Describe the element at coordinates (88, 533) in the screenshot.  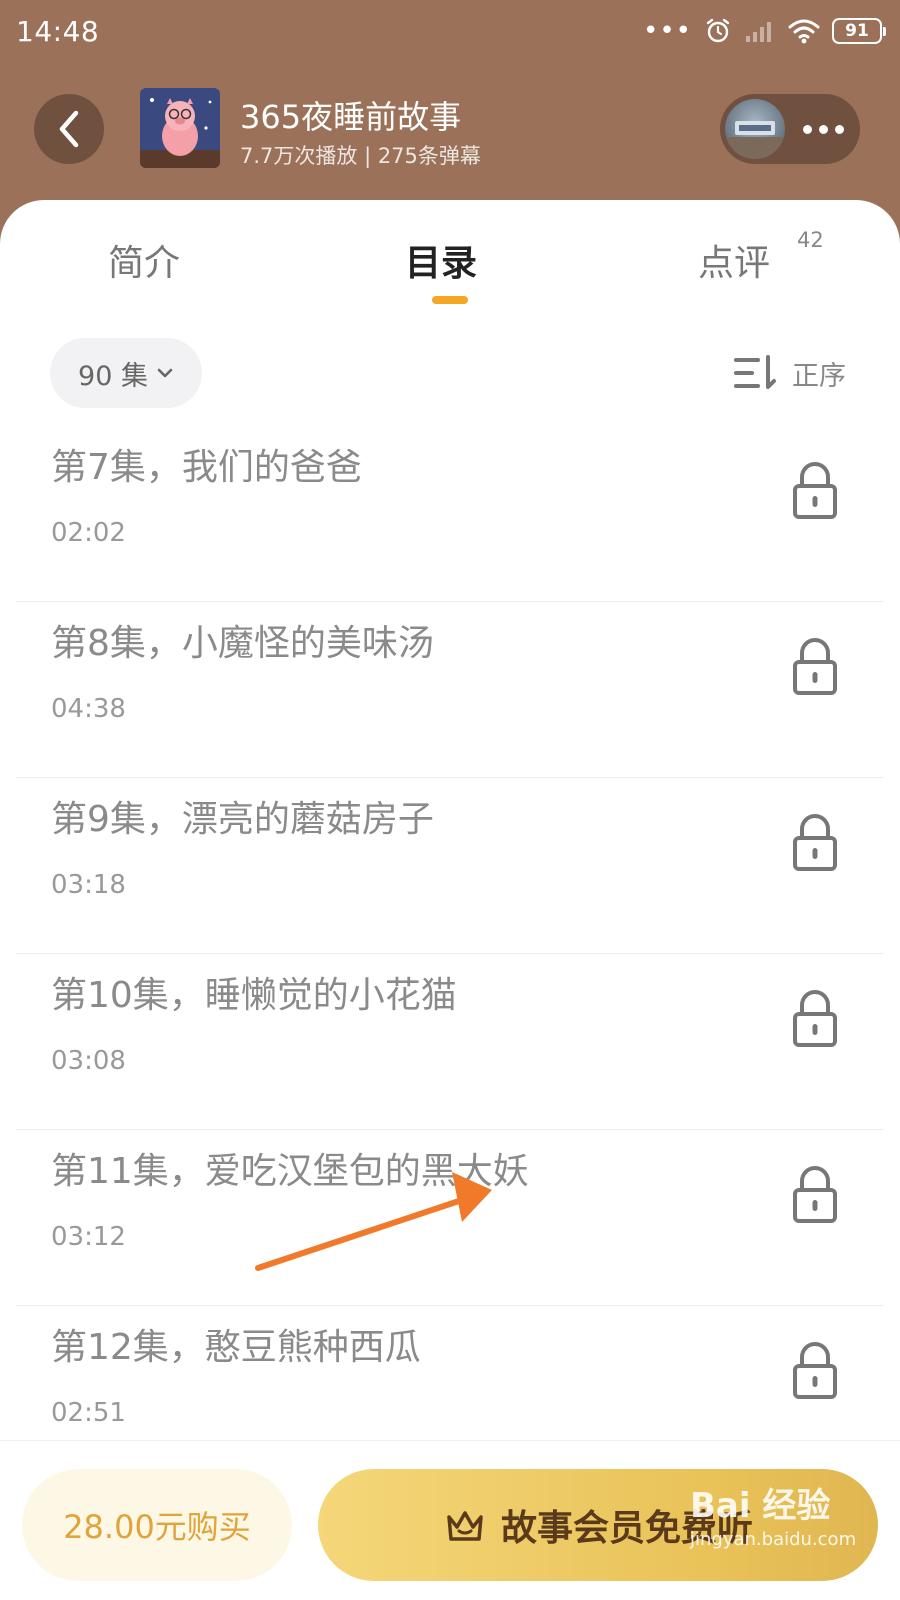
I see `episode-duration: 02:02` at that location.